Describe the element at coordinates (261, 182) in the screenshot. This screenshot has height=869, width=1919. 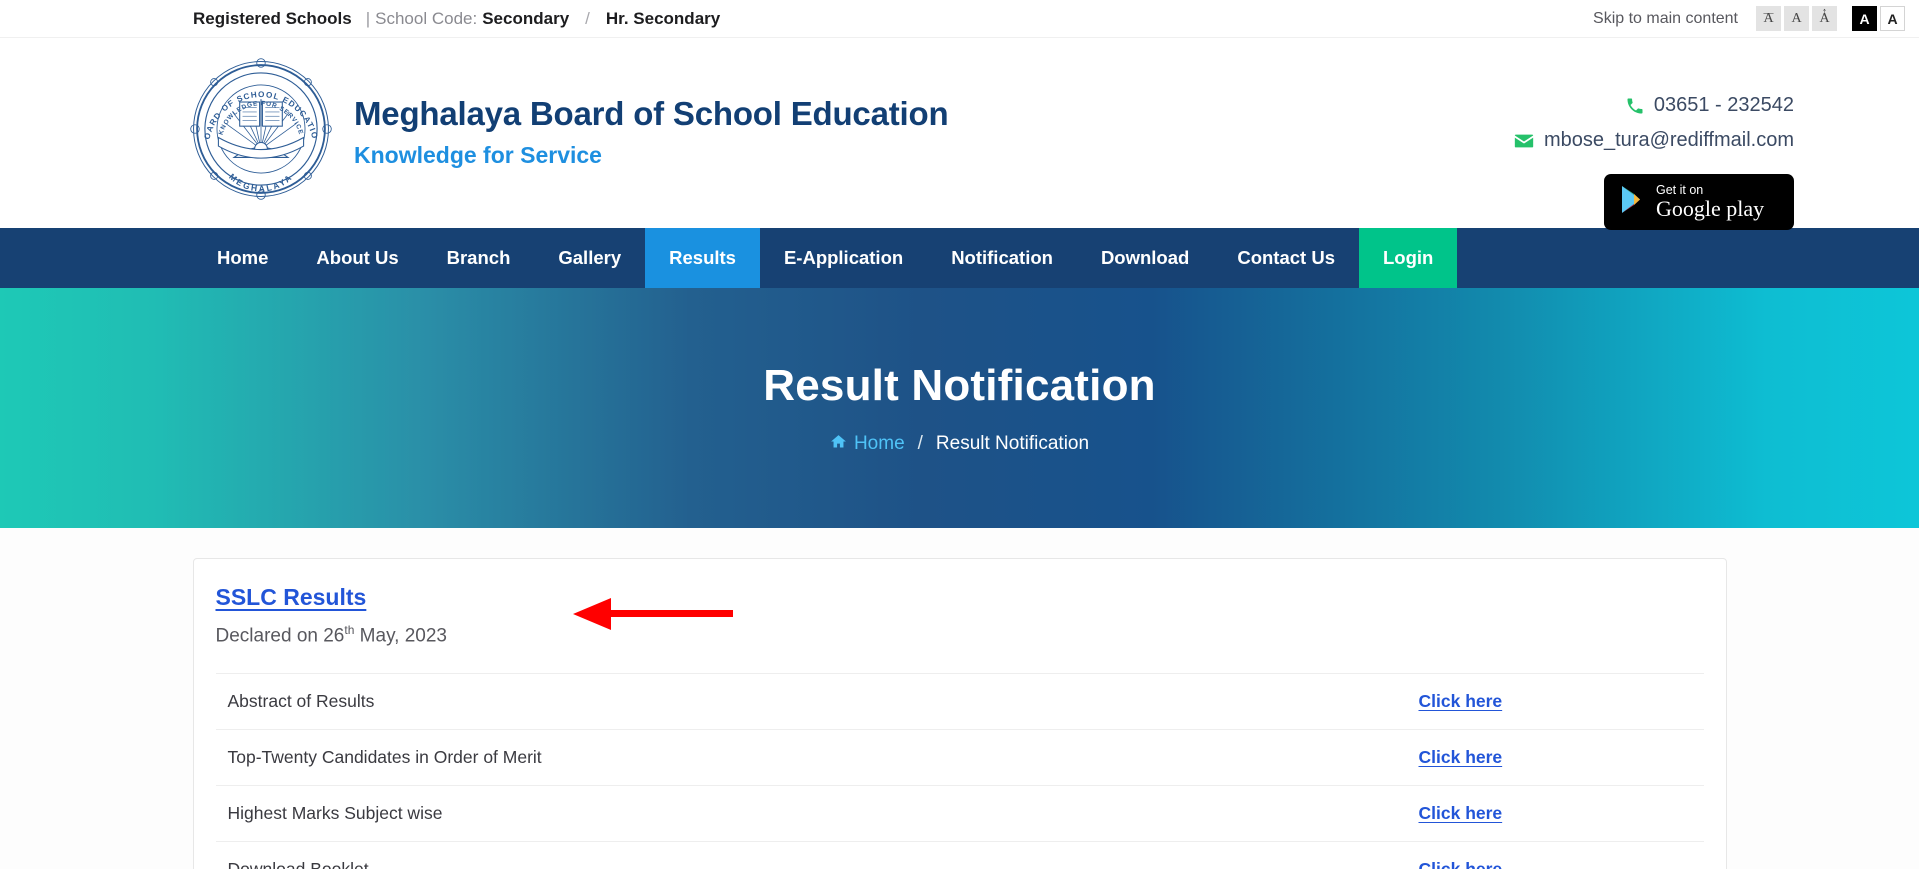
I see `svg-text: MEGHALAYA` at that location.